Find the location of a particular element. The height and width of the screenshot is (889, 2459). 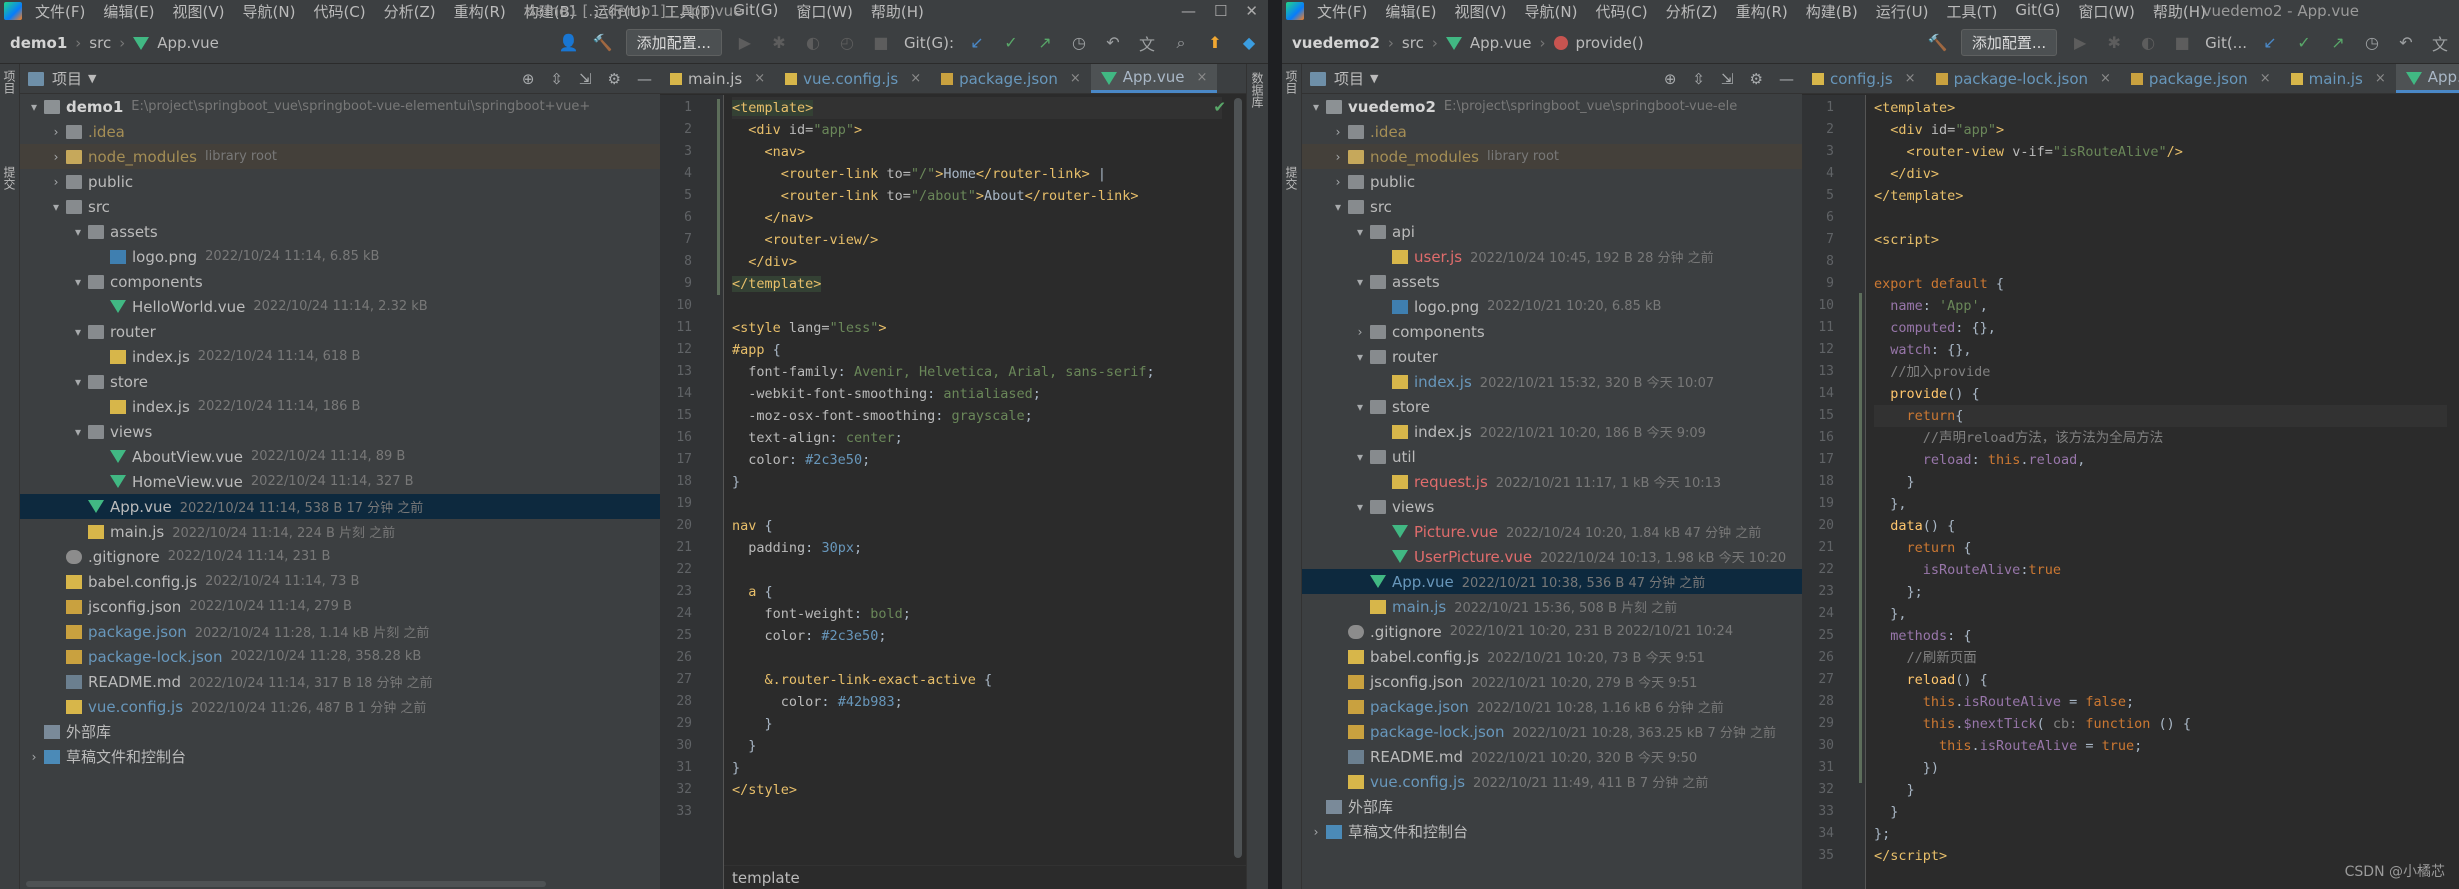

crosshair-icon: ⊕ is located at coordinates (528, 79).